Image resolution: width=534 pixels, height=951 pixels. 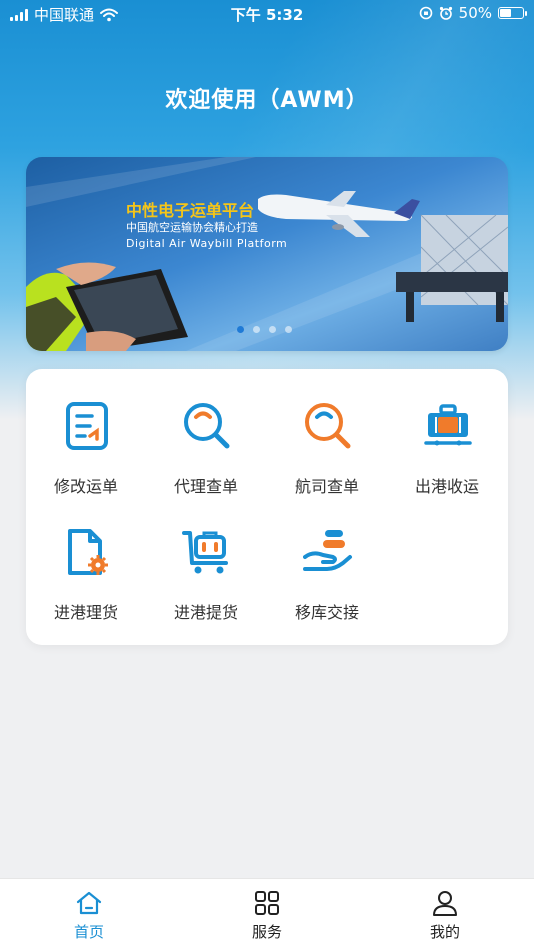 What do you see at coordinates (267, 100) in the screenshot?
I see `page-title: 欢迎使用（AWM）` at bounding box center [267, 100].